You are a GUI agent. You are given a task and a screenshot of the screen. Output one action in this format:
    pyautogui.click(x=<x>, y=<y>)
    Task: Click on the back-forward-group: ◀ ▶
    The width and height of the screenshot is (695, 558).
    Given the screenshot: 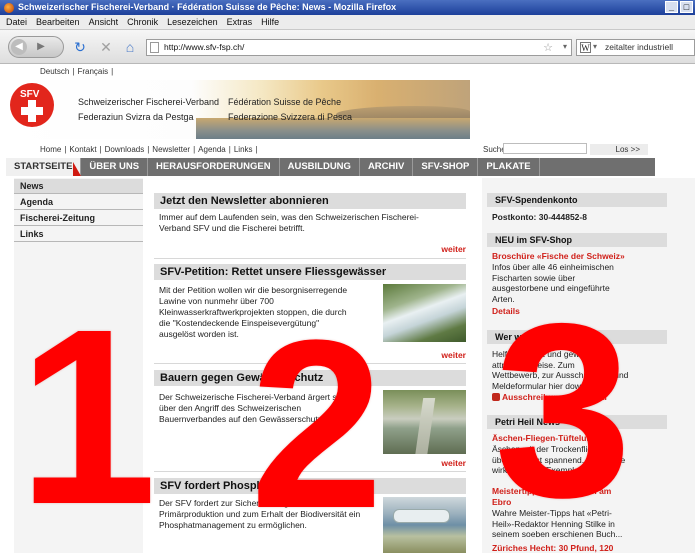 What is the action you would take?
    pyautogui.click(x=36, y=47)
    